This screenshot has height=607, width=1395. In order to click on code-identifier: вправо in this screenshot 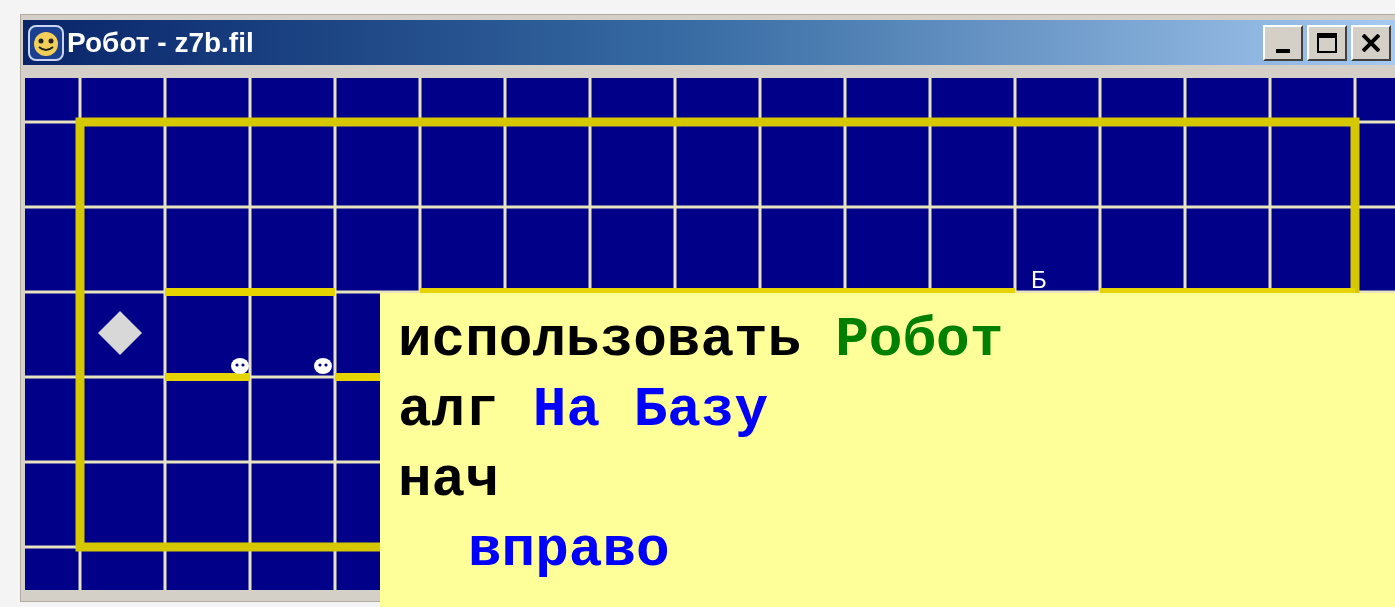, I will do `click(569, 550)`.